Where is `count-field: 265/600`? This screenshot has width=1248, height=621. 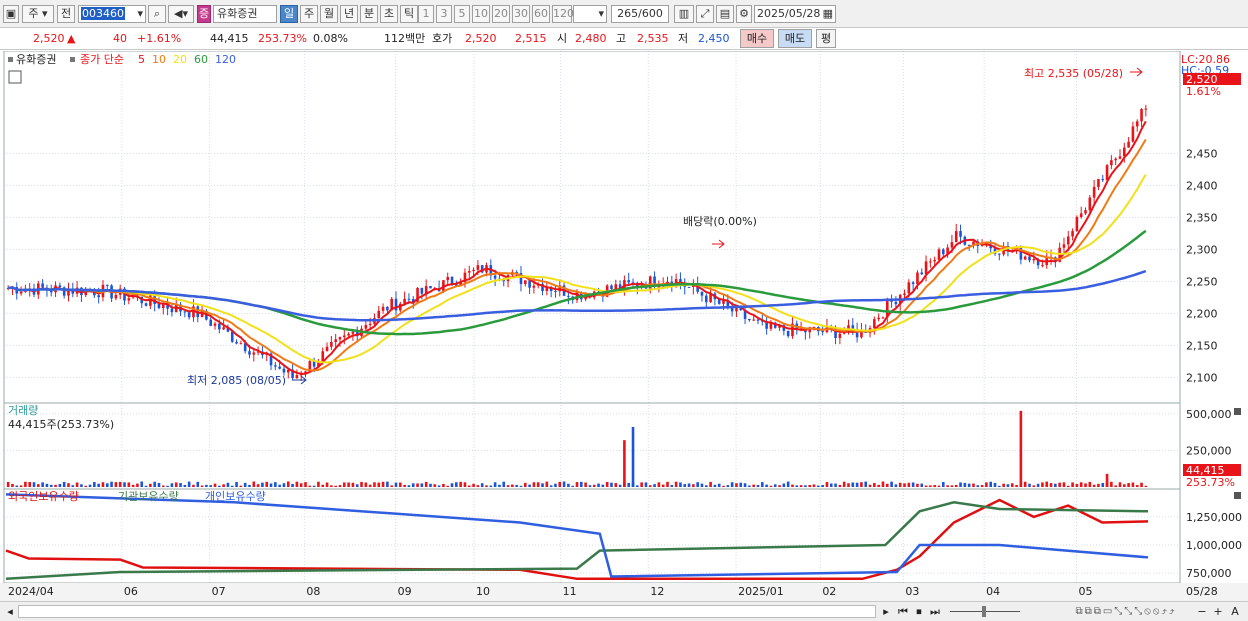
count-field: 265/600 is located at coordinates (640, 14).